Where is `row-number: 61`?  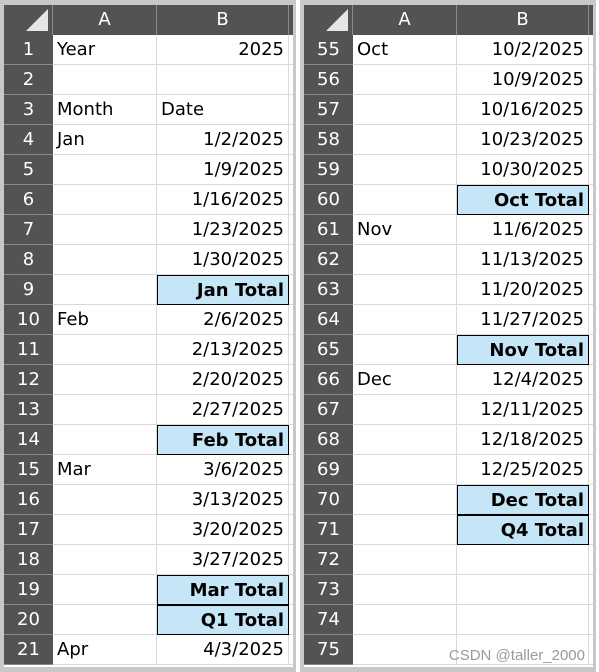 row-number: 61 is located at coordinates (328, 230).